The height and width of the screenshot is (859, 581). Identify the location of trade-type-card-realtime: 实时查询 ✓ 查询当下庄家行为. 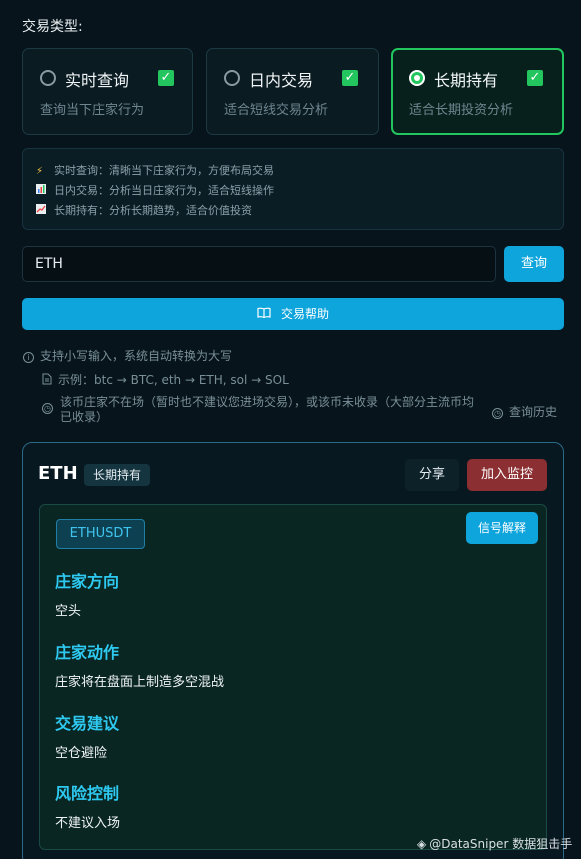
(107, 91).